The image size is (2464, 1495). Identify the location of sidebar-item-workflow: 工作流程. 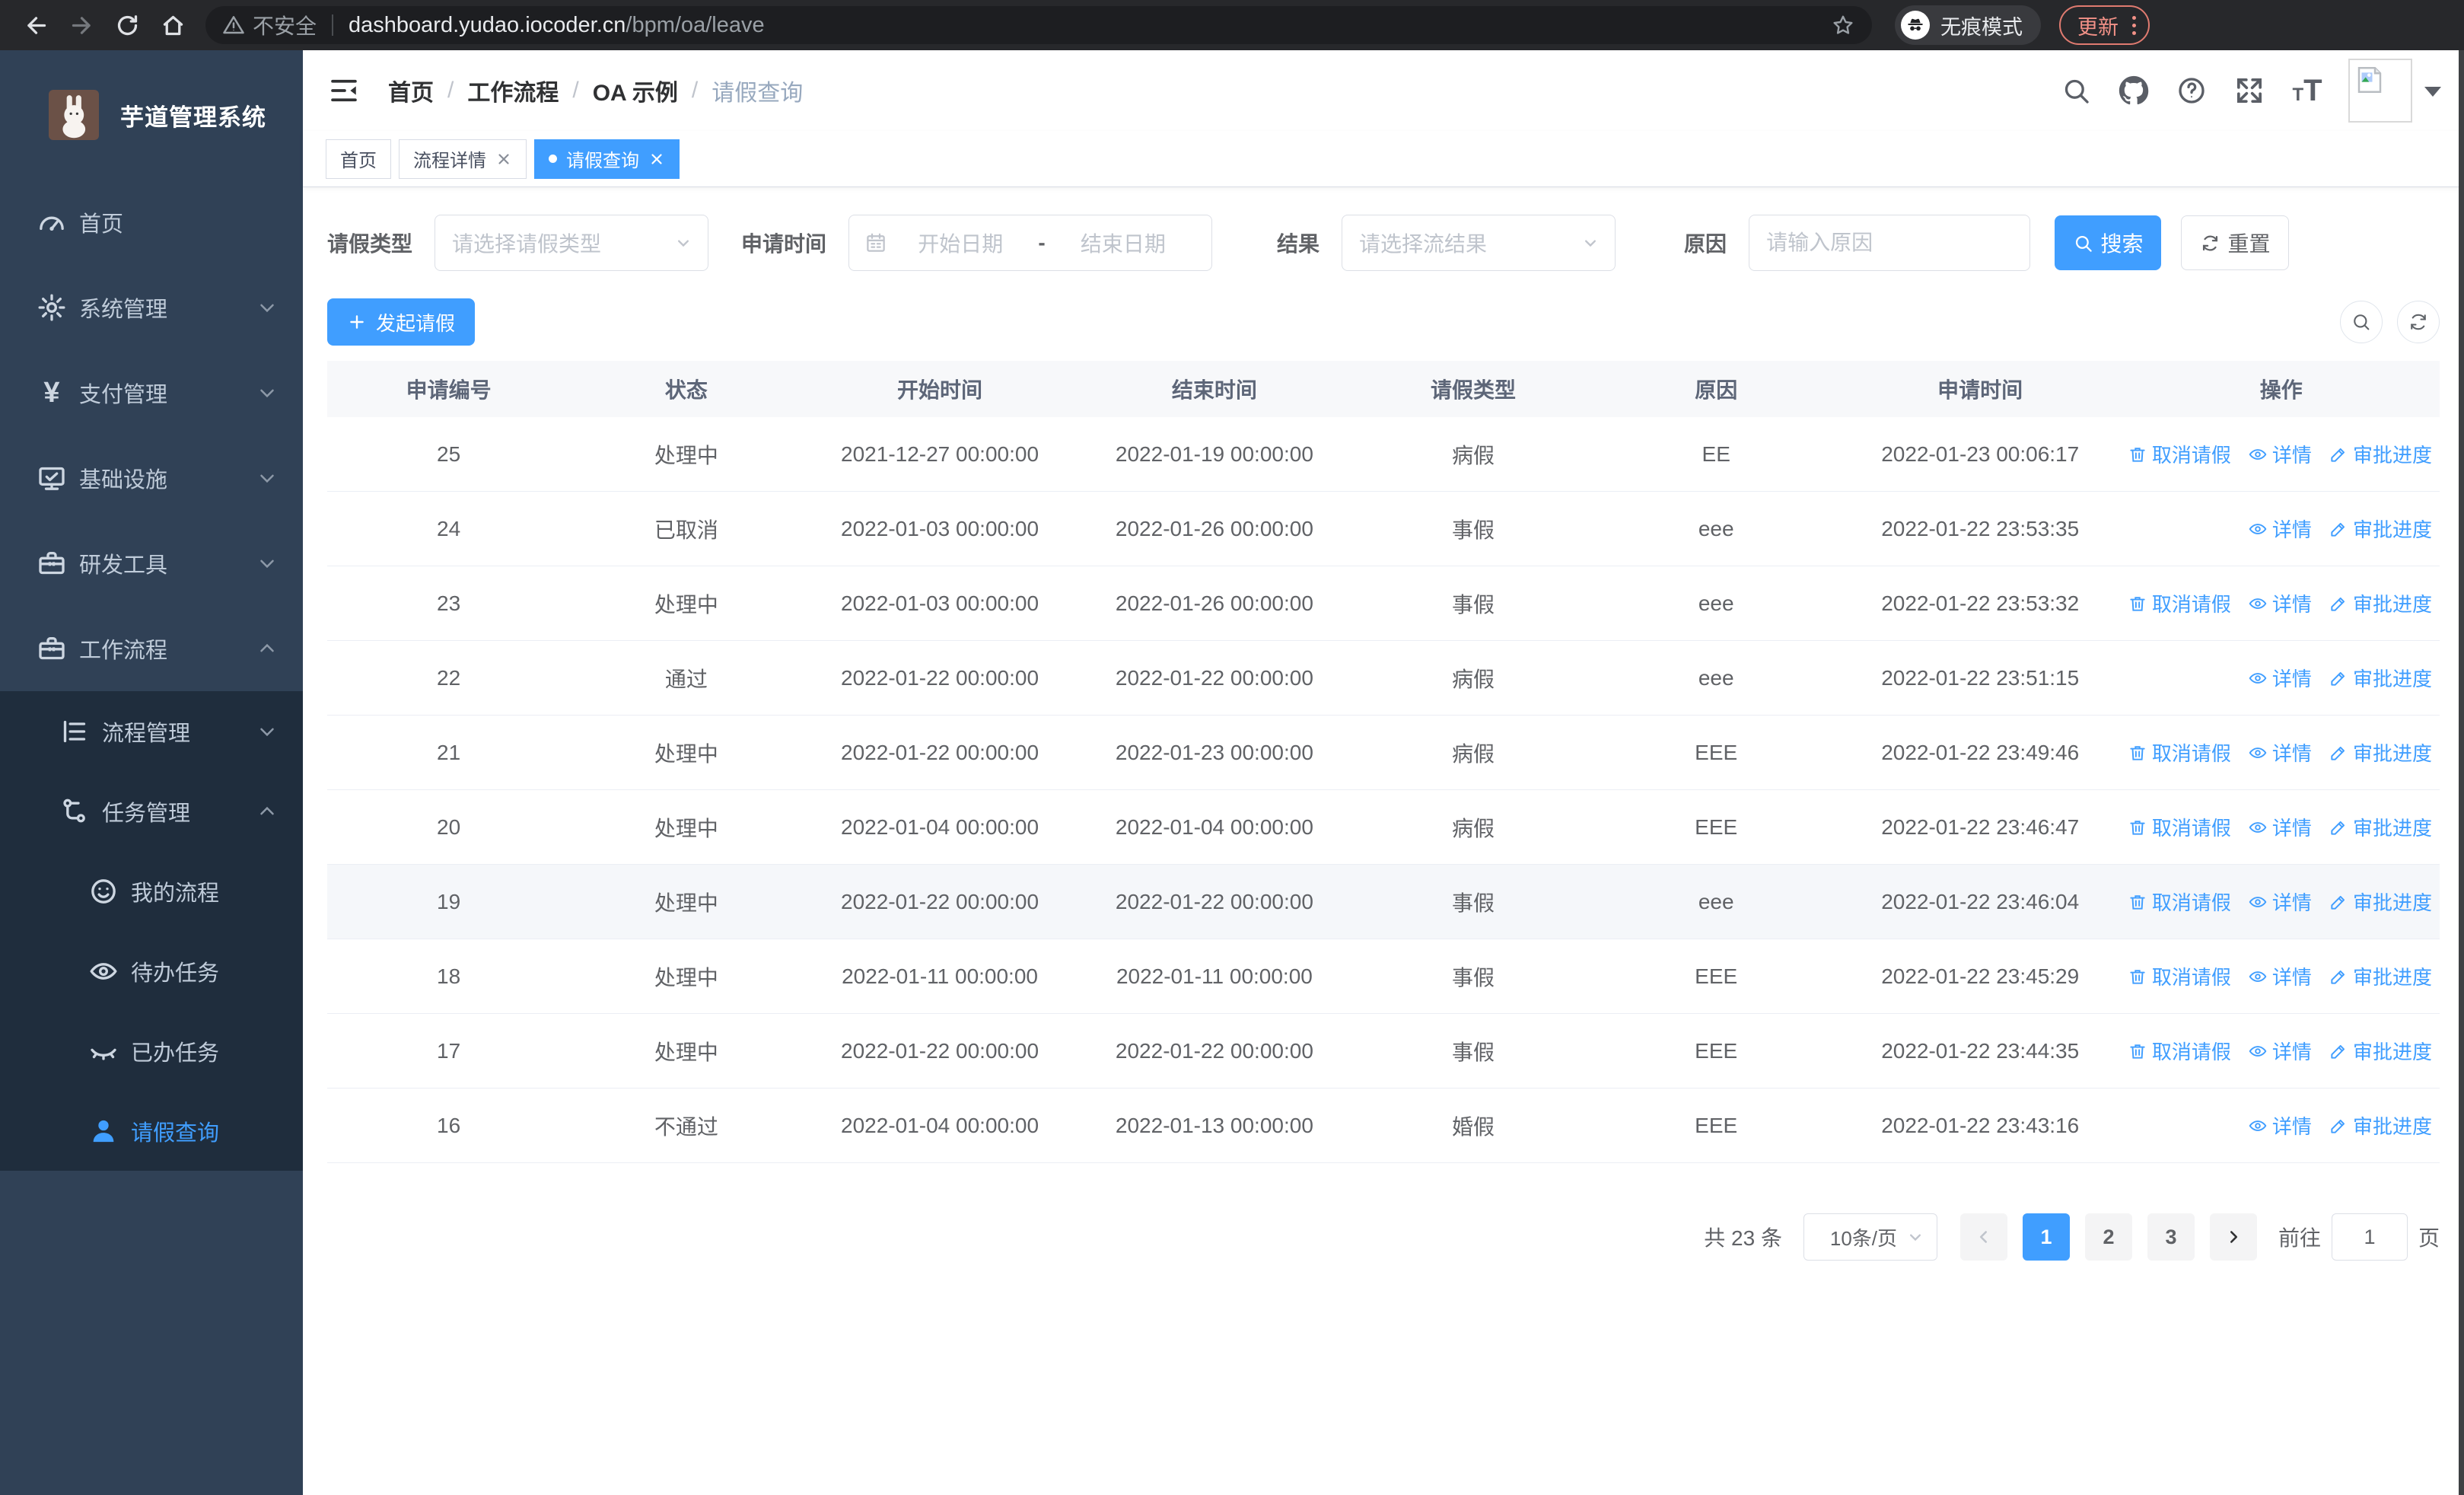
(151, 649).